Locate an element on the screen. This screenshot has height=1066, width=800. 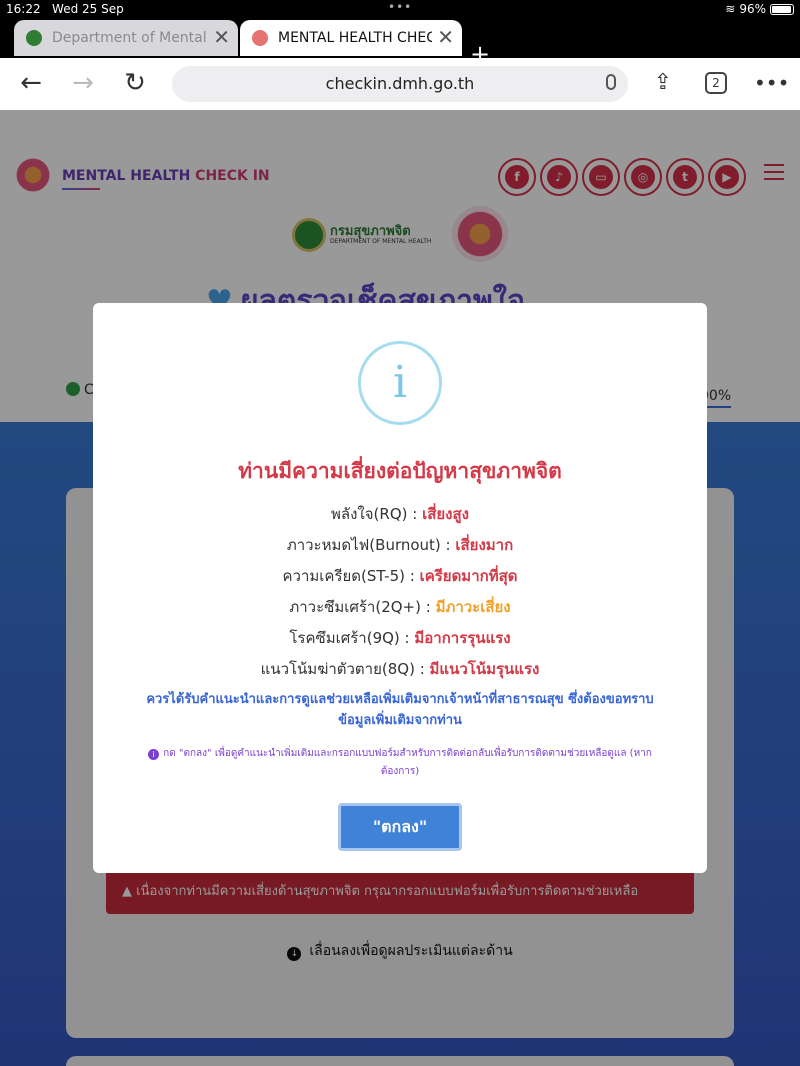
result-row-burnout: ภาวะหมดไฟ(Burnout) : เสี่ยงมาก is located at coordinates (400, 545).